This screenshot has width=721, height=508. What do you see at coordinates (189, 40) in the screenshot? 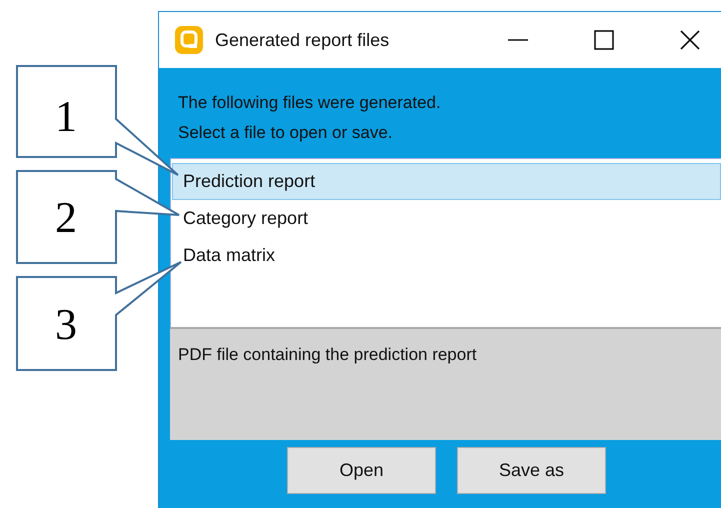
I see `app-logo-icon` at bounding box center [189, 40].